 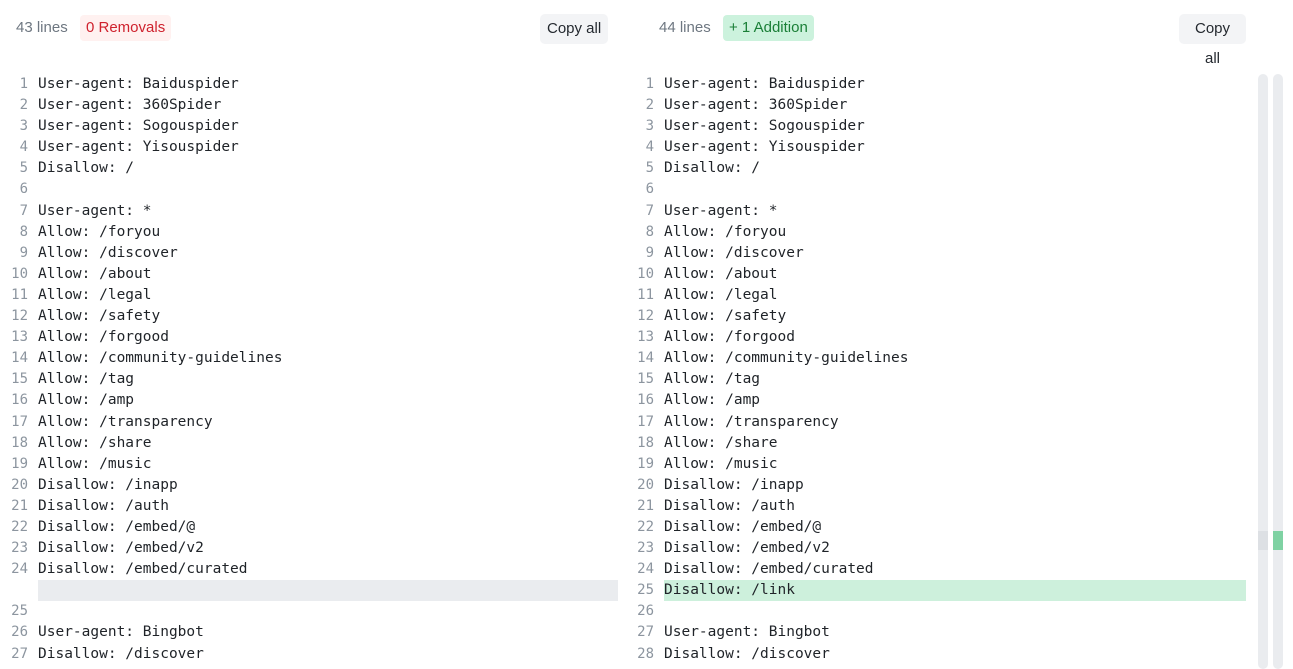 What do you see at coordinates (126, 28) in the screenshot?
I see `removals-badge: 0 Removals` at bounding box center [126, 28].